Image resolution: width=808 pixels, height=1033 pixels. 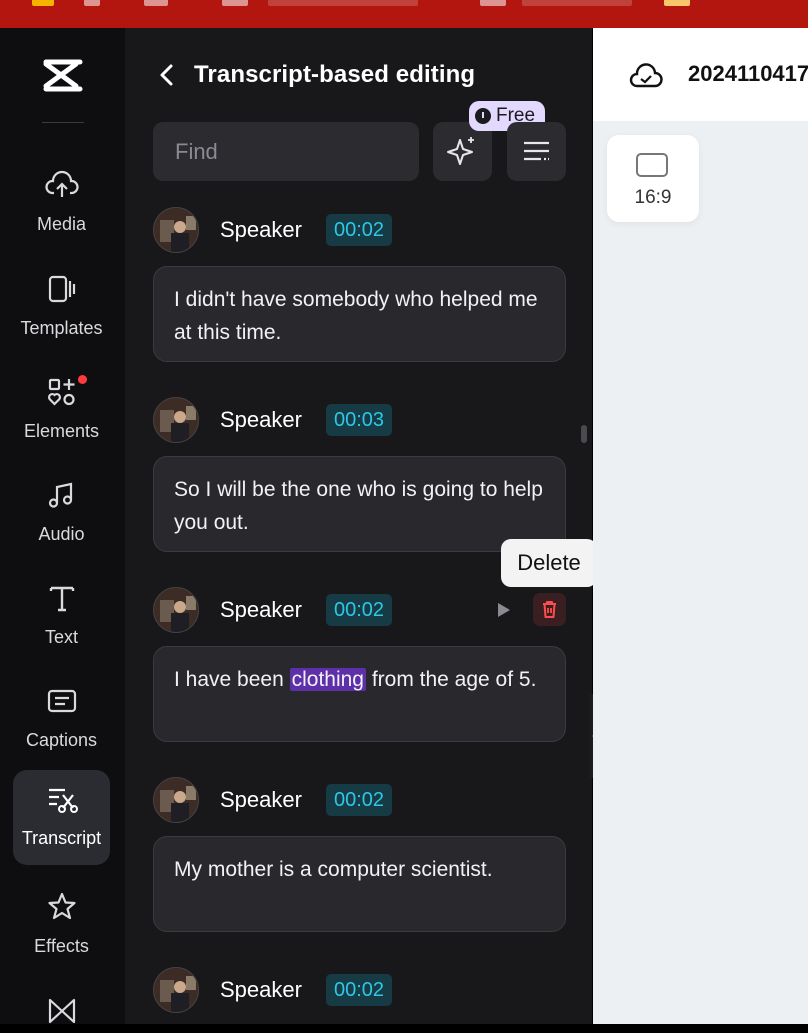 I want to click on nav-item-transcript: Transcript, so click(x=61, y=817).